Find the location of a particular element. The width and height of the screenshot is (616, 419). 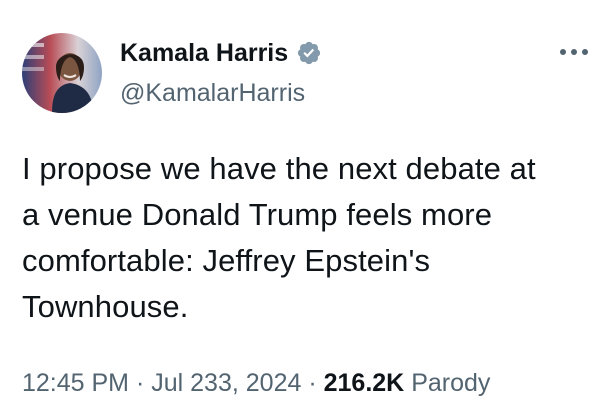

parody-label: Parody is located at coordinates (451, 383).